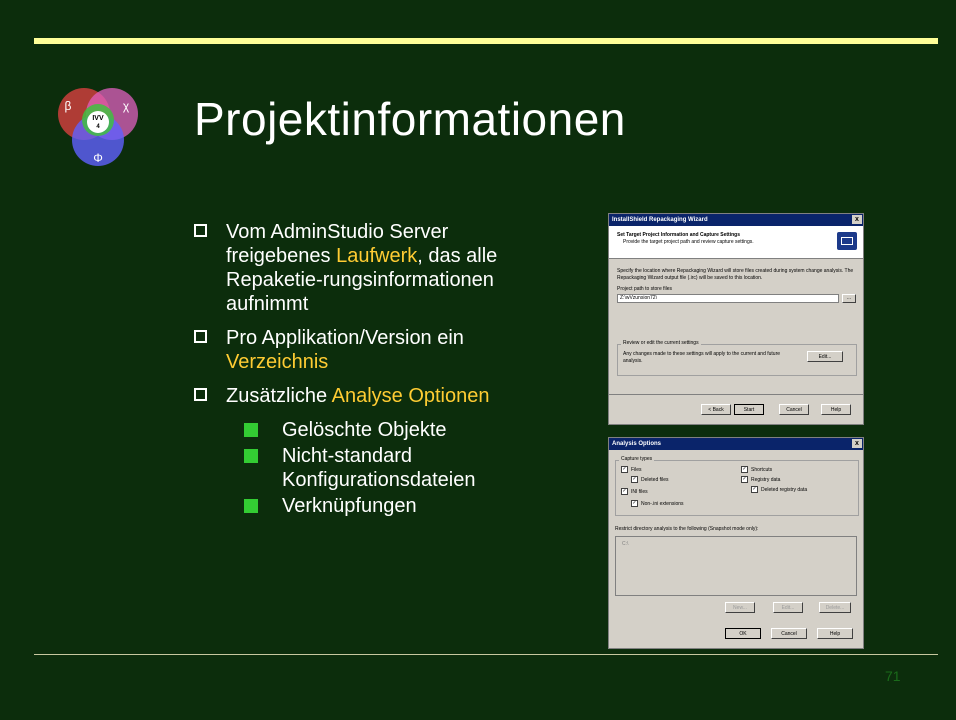  What do you see at coordinates (637, 459) in the screenshot?
I see `capture-types-label: Capture types` at bounding box center [637, 459].